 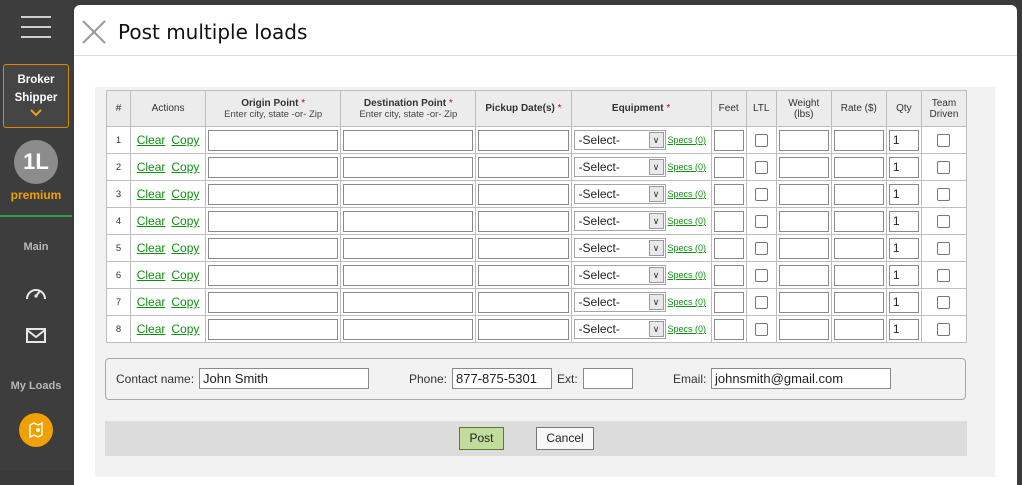 What do you see at coordinates (36, 293) in the screenshot?
I see `dashboard-gauge-icon` at bounding box center [36, 293].